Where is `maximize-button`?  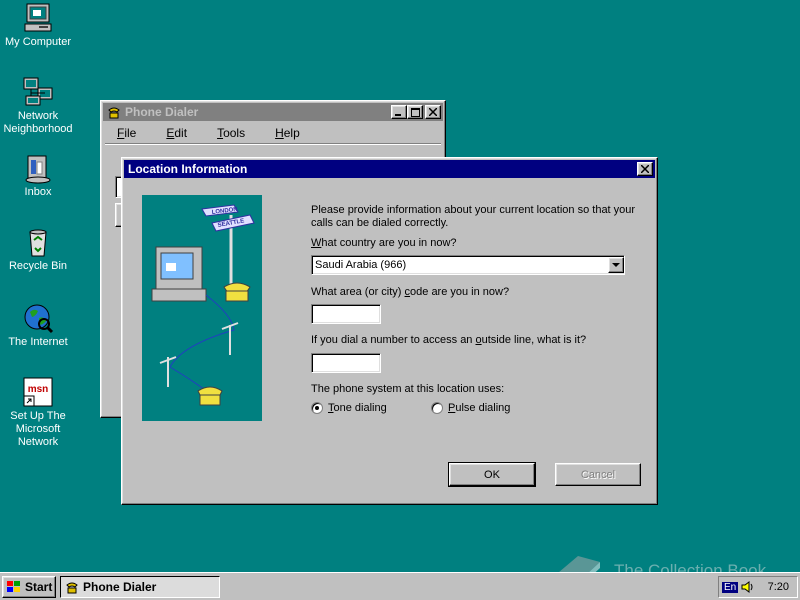
maximize-button is located at coordinates (415, 112).